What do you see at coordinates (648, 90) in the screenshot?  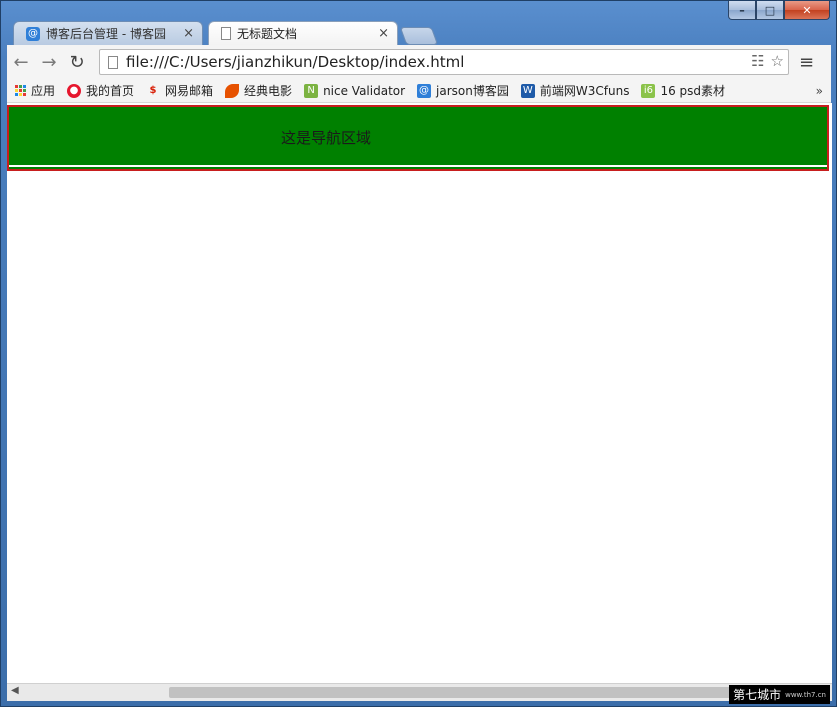 I see `i6-logo-icon: i6` at bounding box center [648, 90].